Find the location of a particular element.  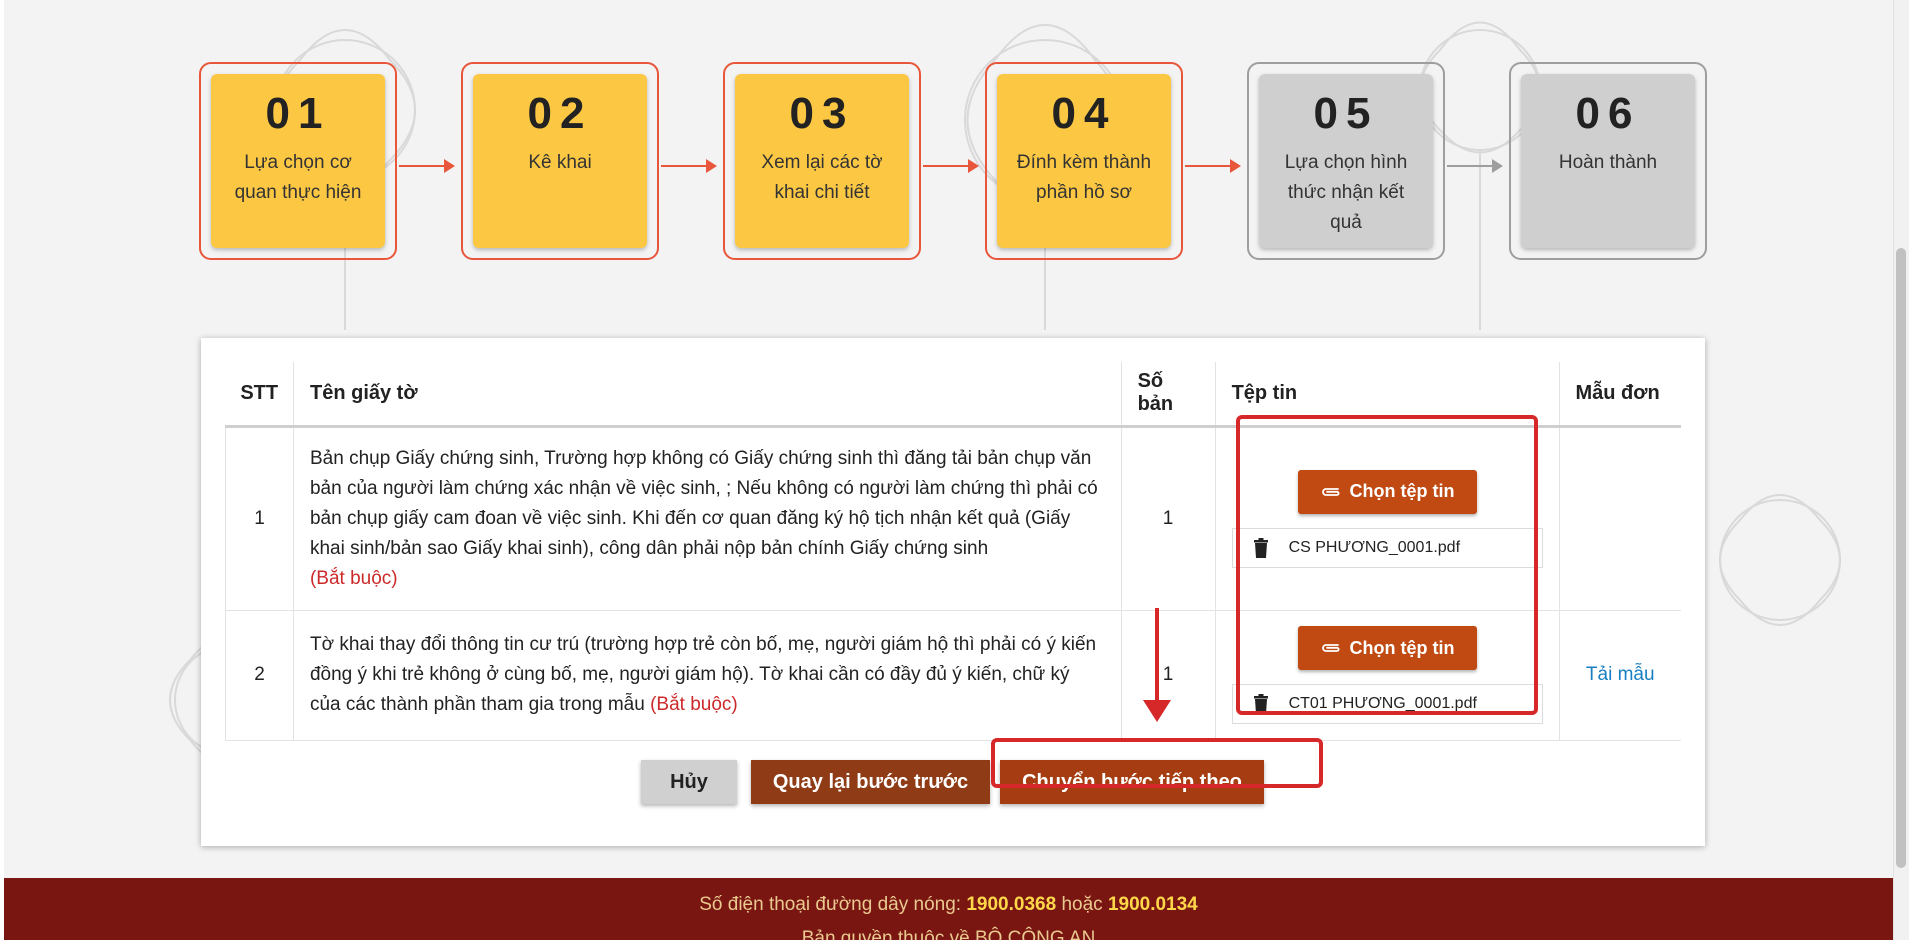

step-04-card: 04 Đính kèm thành phần hồ sơ is located at coordinates (1084, 161).